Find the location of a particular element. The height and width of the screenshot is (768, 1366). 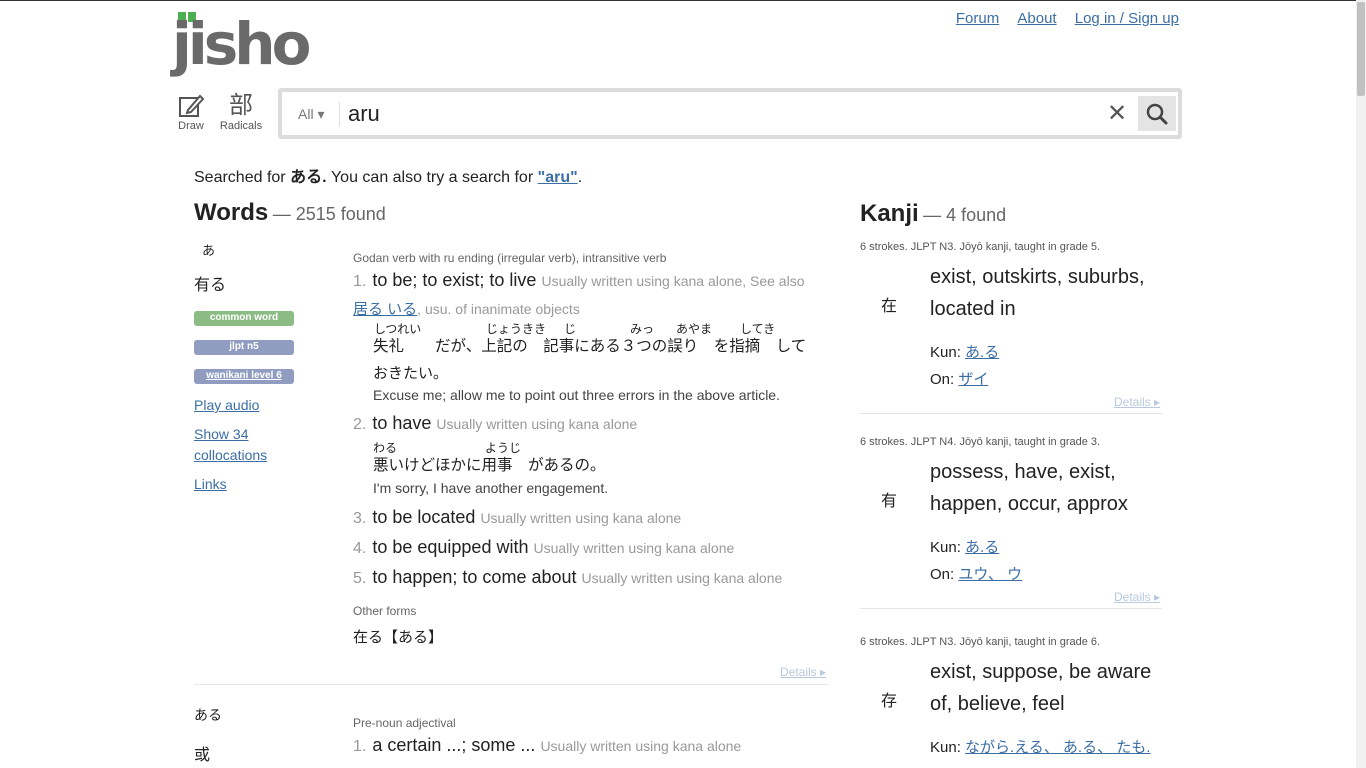

search-scope-dropdown: All ▾ is located at coordinates (311, 114).